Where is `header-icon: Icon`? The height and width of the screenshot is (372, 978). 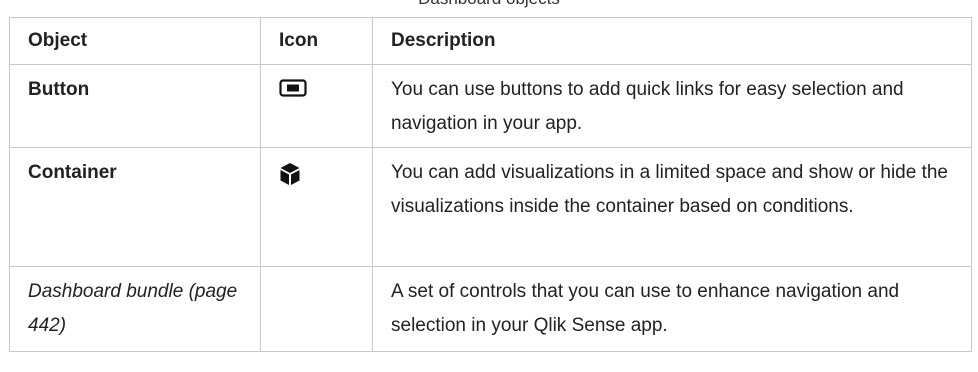
header-icon: Icon is located at coordinates (316, 41).